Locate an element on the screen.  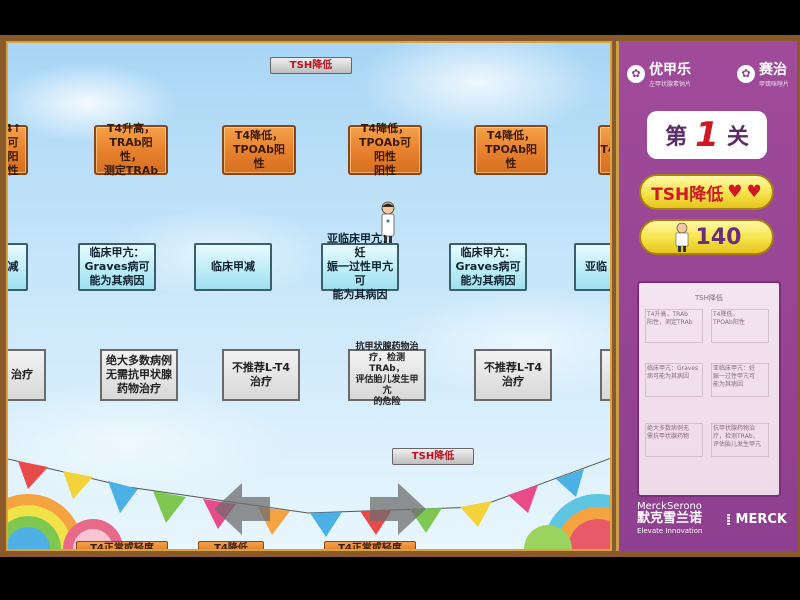
card-row2-1: 临床甲亢： Graves病可 能为其病因 is located at coordinates (117, 267).